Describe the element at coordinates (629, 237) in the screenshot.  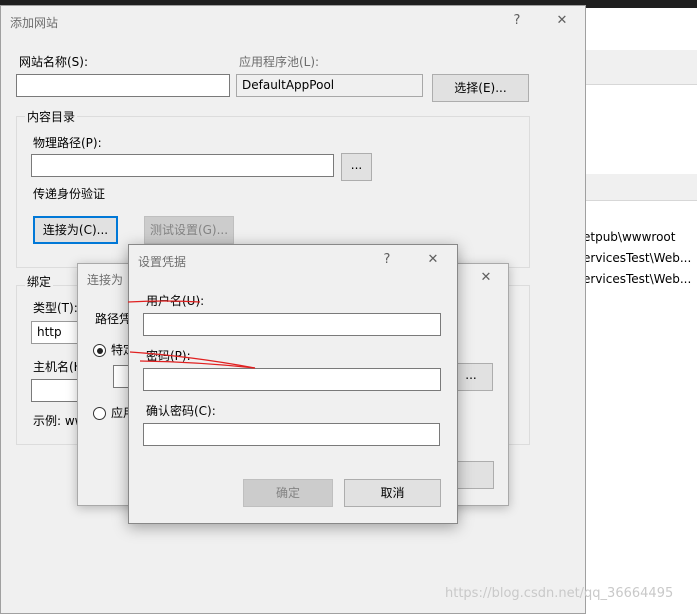
I see `bg-path-row: etpub\wwwroot` at that location.